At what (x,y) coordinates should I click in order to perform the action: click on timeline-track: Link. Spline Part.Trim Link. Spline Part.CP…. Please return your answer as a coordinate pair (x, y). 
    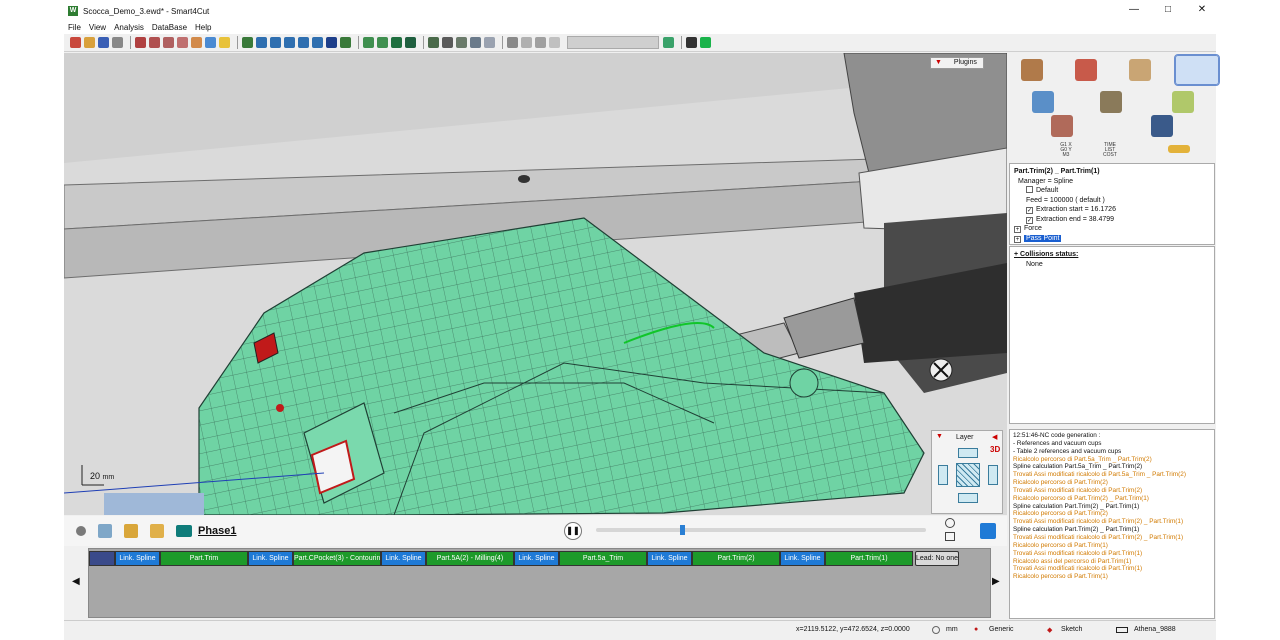
    Looking at the image, I should click on (539, 583).